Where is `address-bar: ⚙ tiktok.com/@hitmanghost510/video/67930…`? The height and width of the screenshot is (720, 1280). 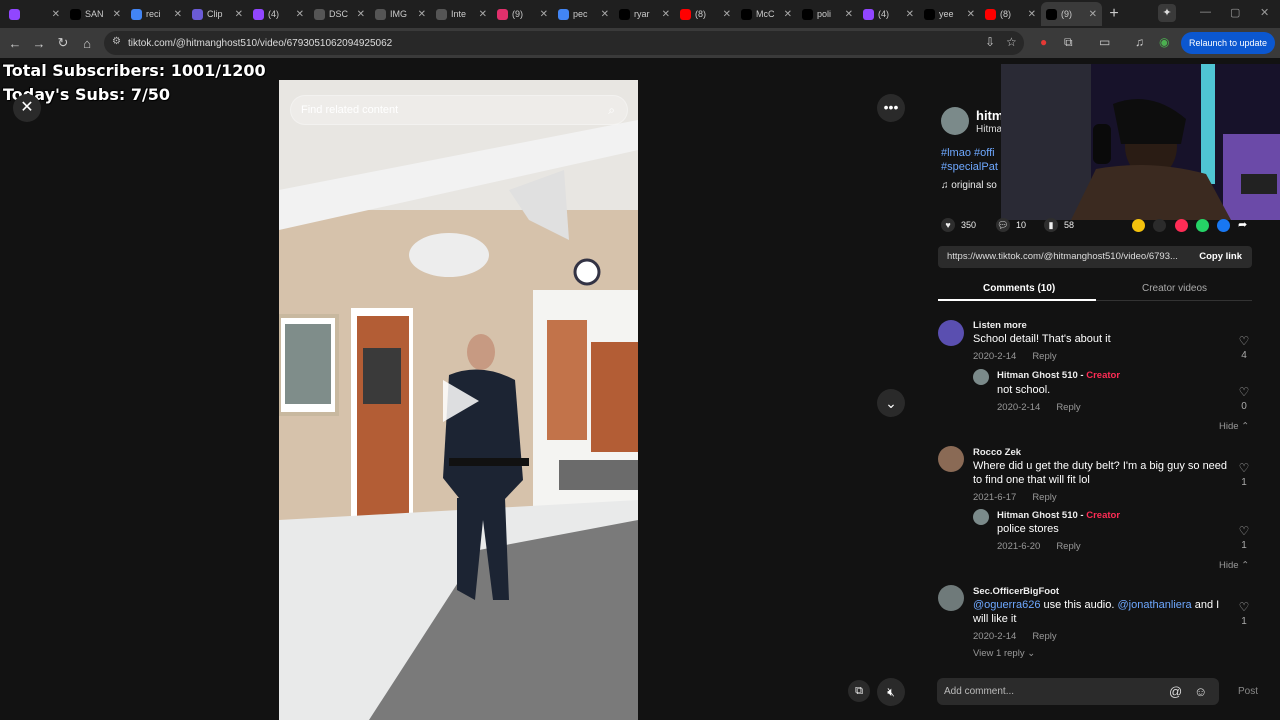
address-bar: ⚙ tiktok.com/@hitmanghost510/video/67930… is located at coordinates (564, 43).